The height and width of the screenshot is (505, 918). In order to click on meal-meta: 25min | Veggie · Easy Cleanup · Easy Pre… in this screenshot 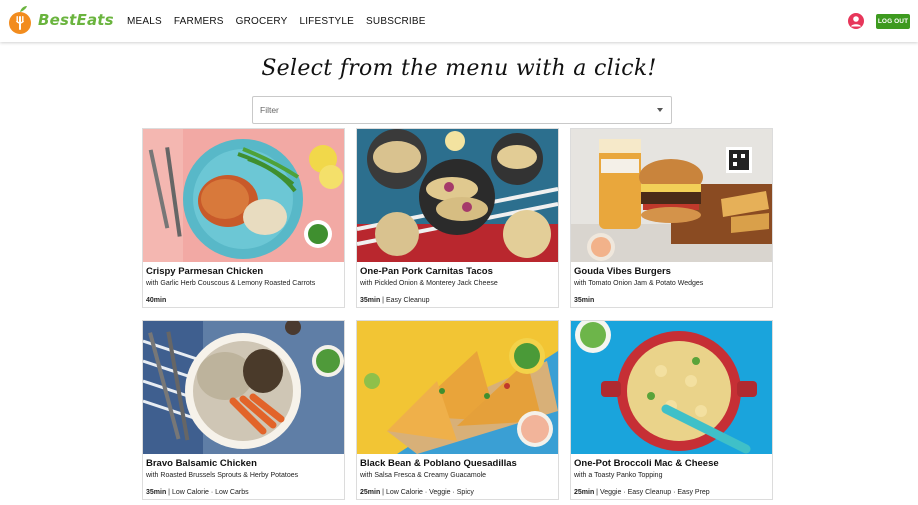, I will do `click(642, 492)`.